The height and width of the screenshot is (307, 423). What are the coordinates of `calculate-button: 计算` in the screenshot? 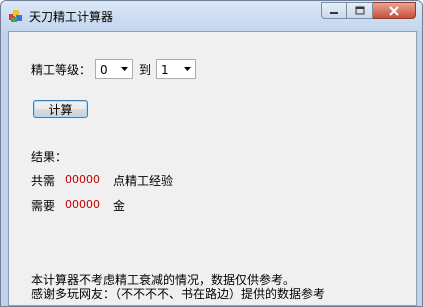 It's located at (60, 109).